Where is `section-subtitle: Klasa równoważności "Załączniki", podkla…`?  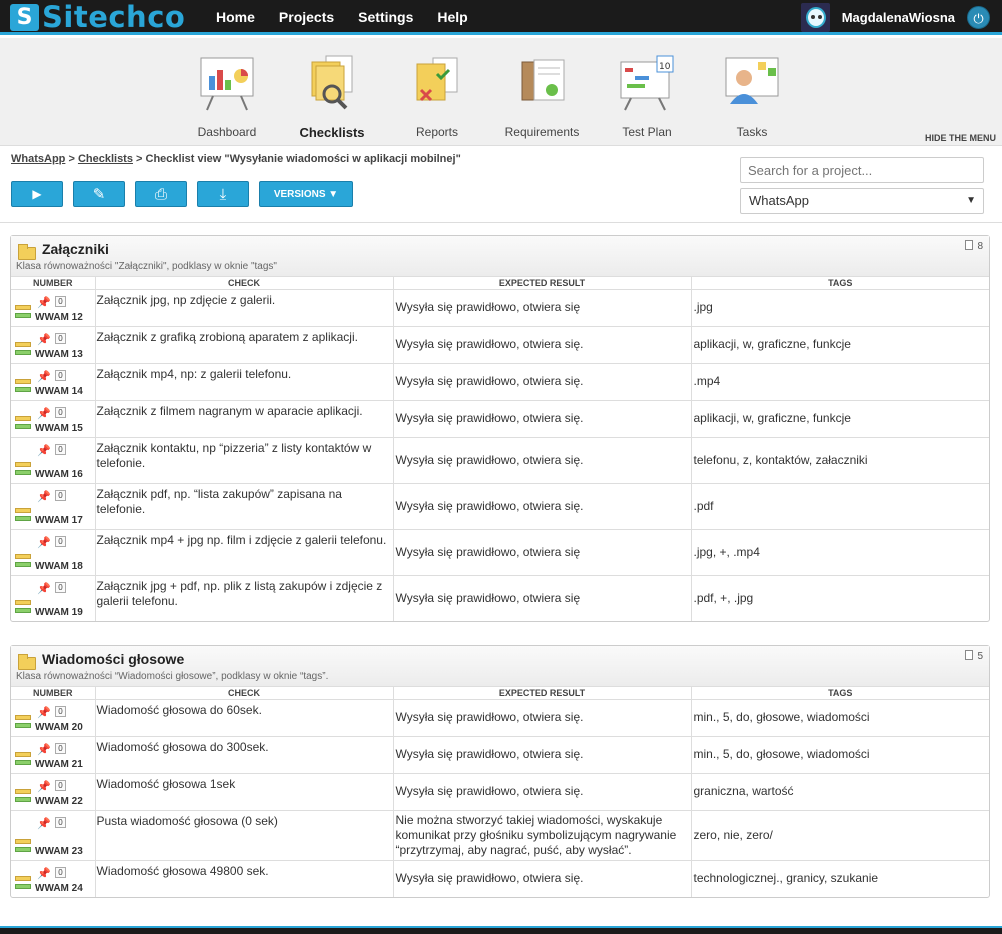 section-subtitle: Klasa równoważności "Załączniki", podkla… is located at coordinates (146, 266).